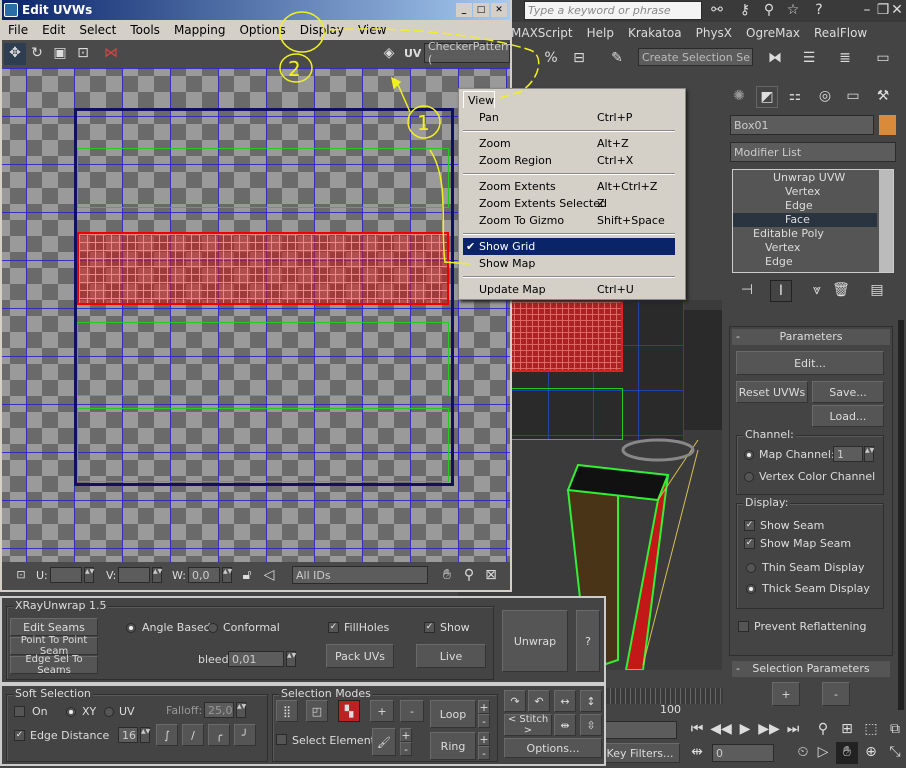  I want to click on ring-grow-button: +, so click(484, 739).